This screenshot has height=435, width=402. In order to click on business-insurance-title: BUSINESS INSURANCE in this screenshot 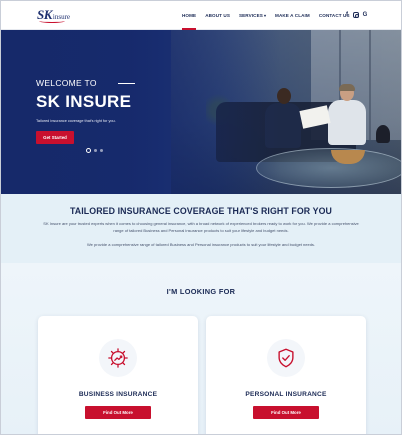, I will do `click(118, 394)`.